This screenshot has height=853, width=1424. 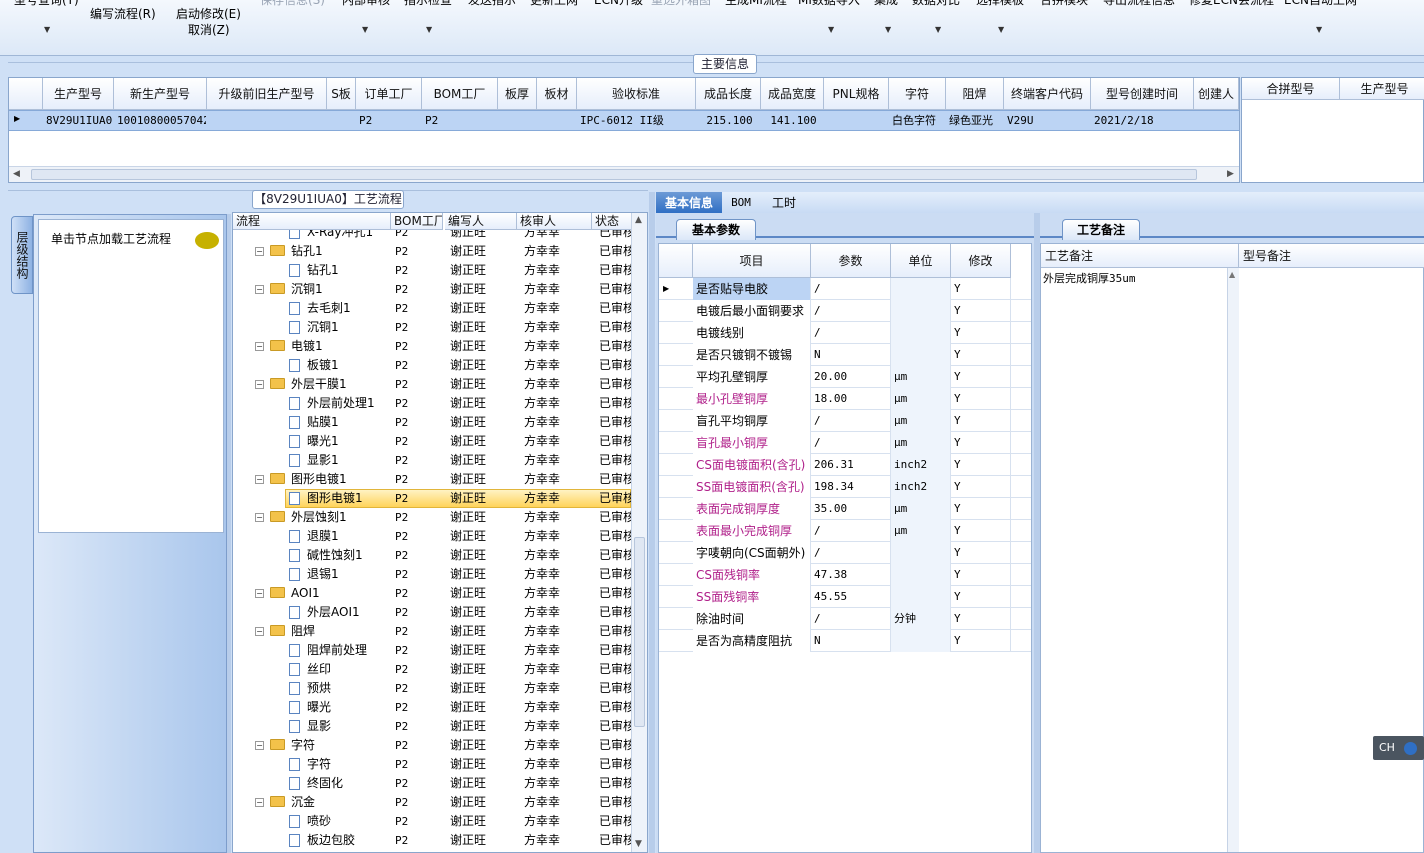 I want to click on param-value: N, so click(x=851, y=355).